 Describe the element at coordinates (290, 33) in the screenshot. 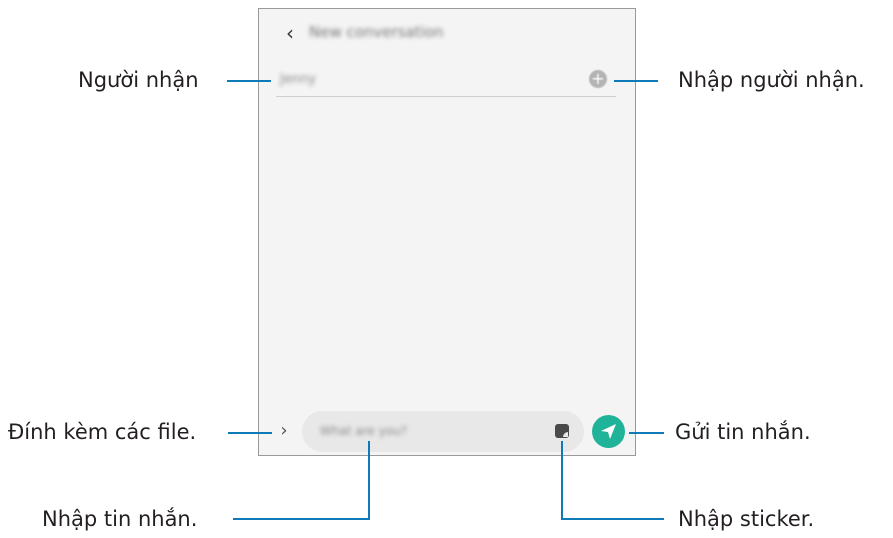

I see `back-icon: ‹` at that location.